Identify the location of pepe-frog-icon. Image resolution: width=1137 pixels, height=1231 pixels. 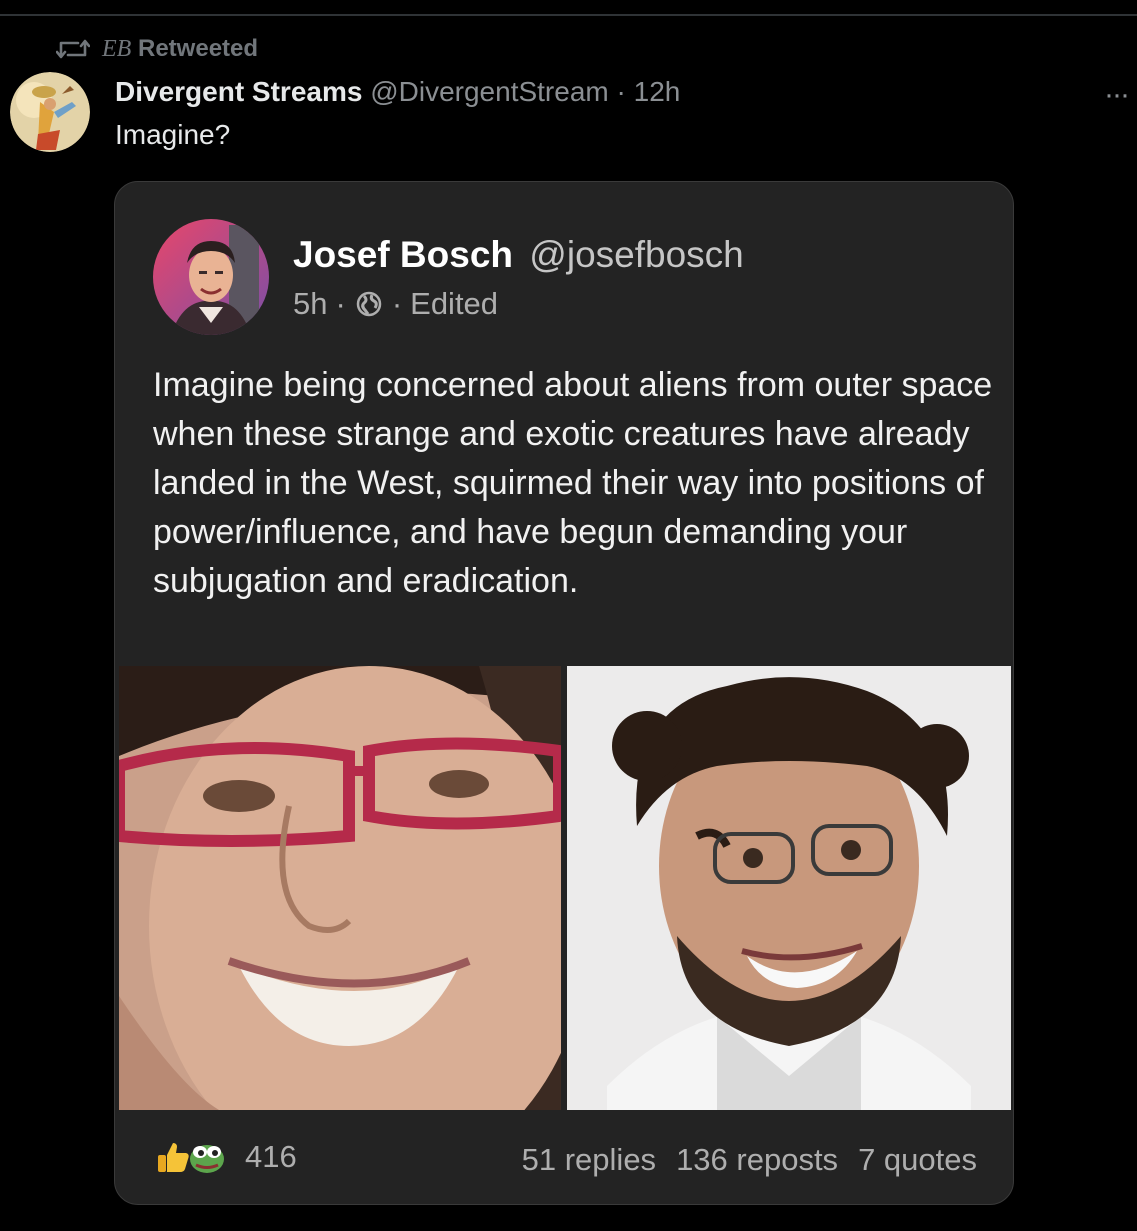
(207, 1159).